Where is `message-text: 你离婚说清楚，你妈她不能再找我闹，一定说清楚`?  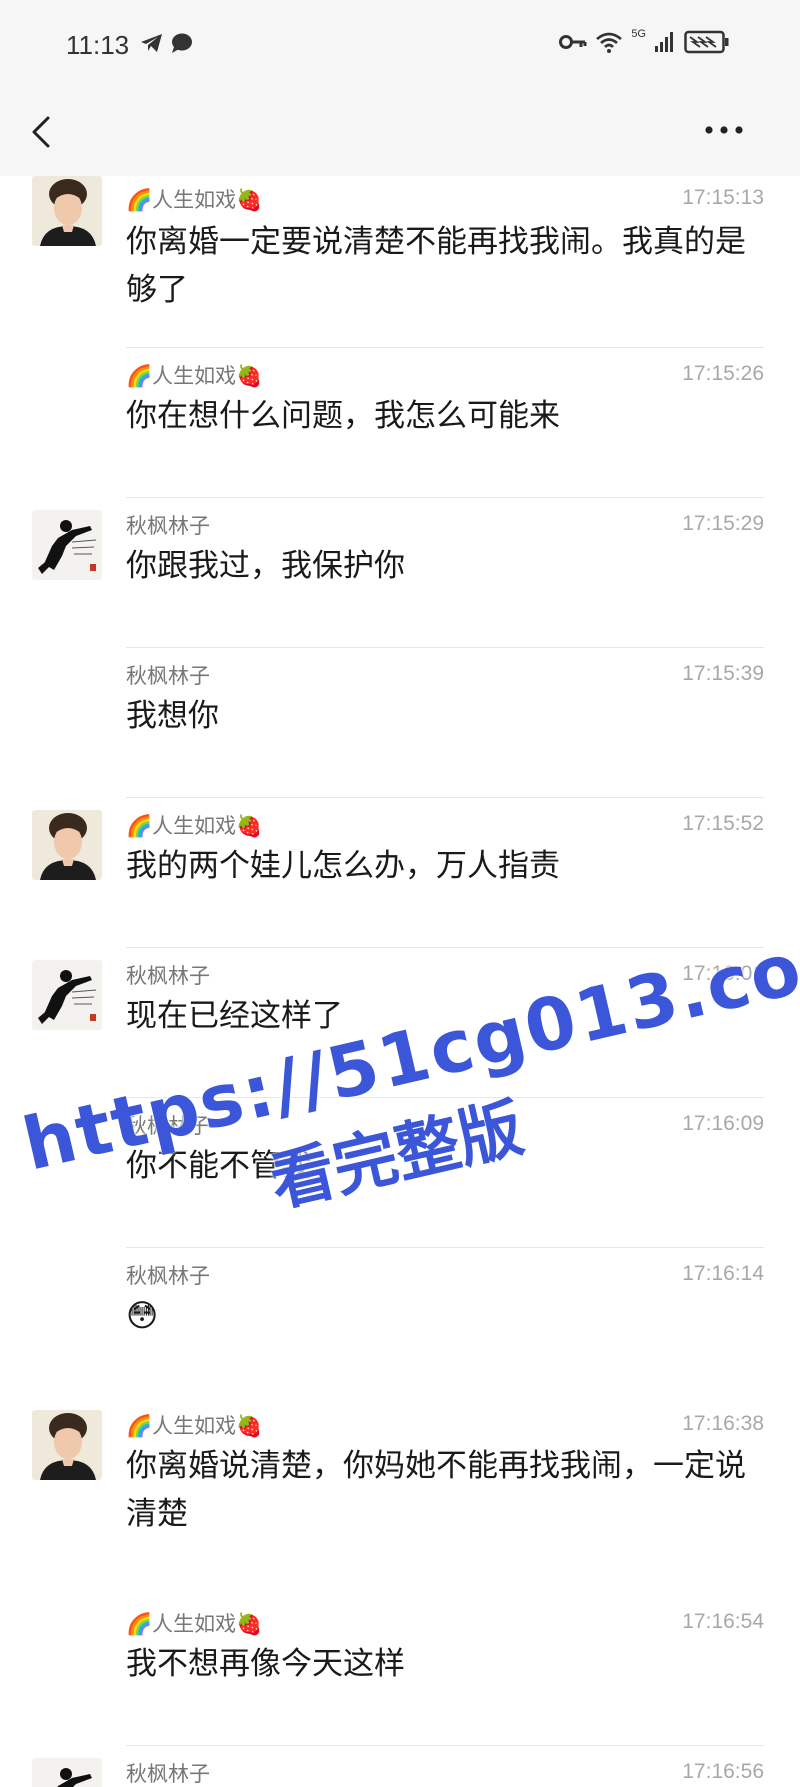 message-text: 你离婚说清楚，你妈她不能再找我闹，一定说清楚 is located at coordinates (436, 1490).